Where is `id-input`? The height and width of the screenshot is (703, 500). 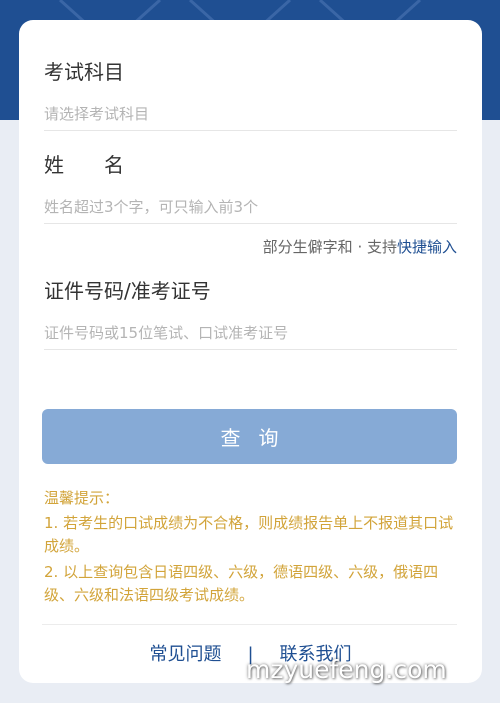 id-input is located at coordinates (250, 333).